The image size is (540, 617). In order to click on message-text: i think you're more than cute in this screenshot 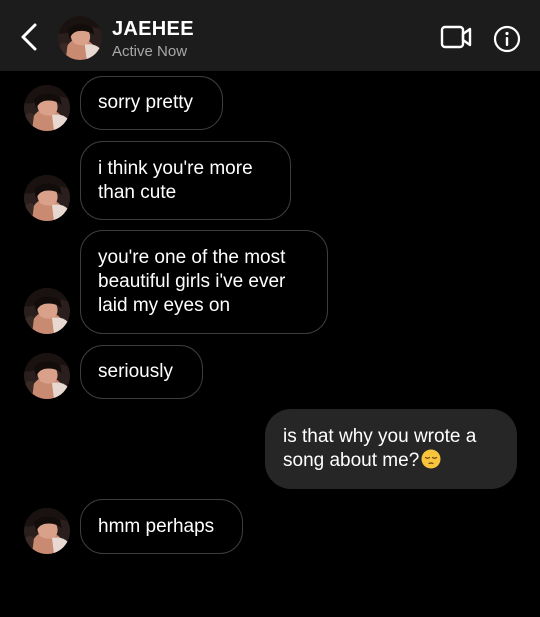, I will do `click(175, 180)`.